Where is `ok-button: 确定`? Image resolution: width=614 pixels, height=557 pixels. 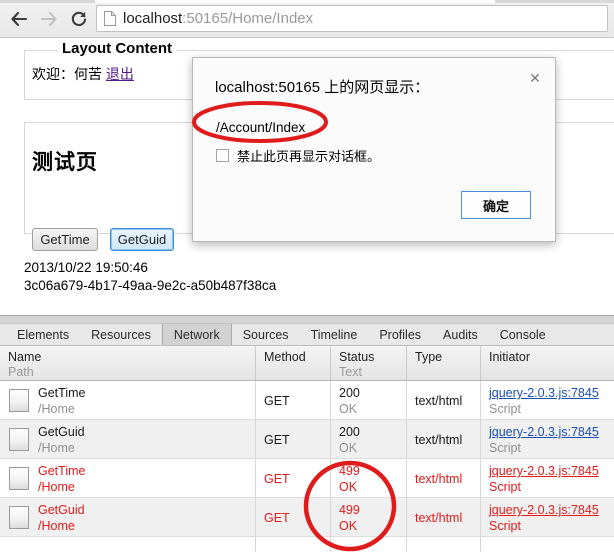 ok-button: 确定 is located at coordinates (496, 205).